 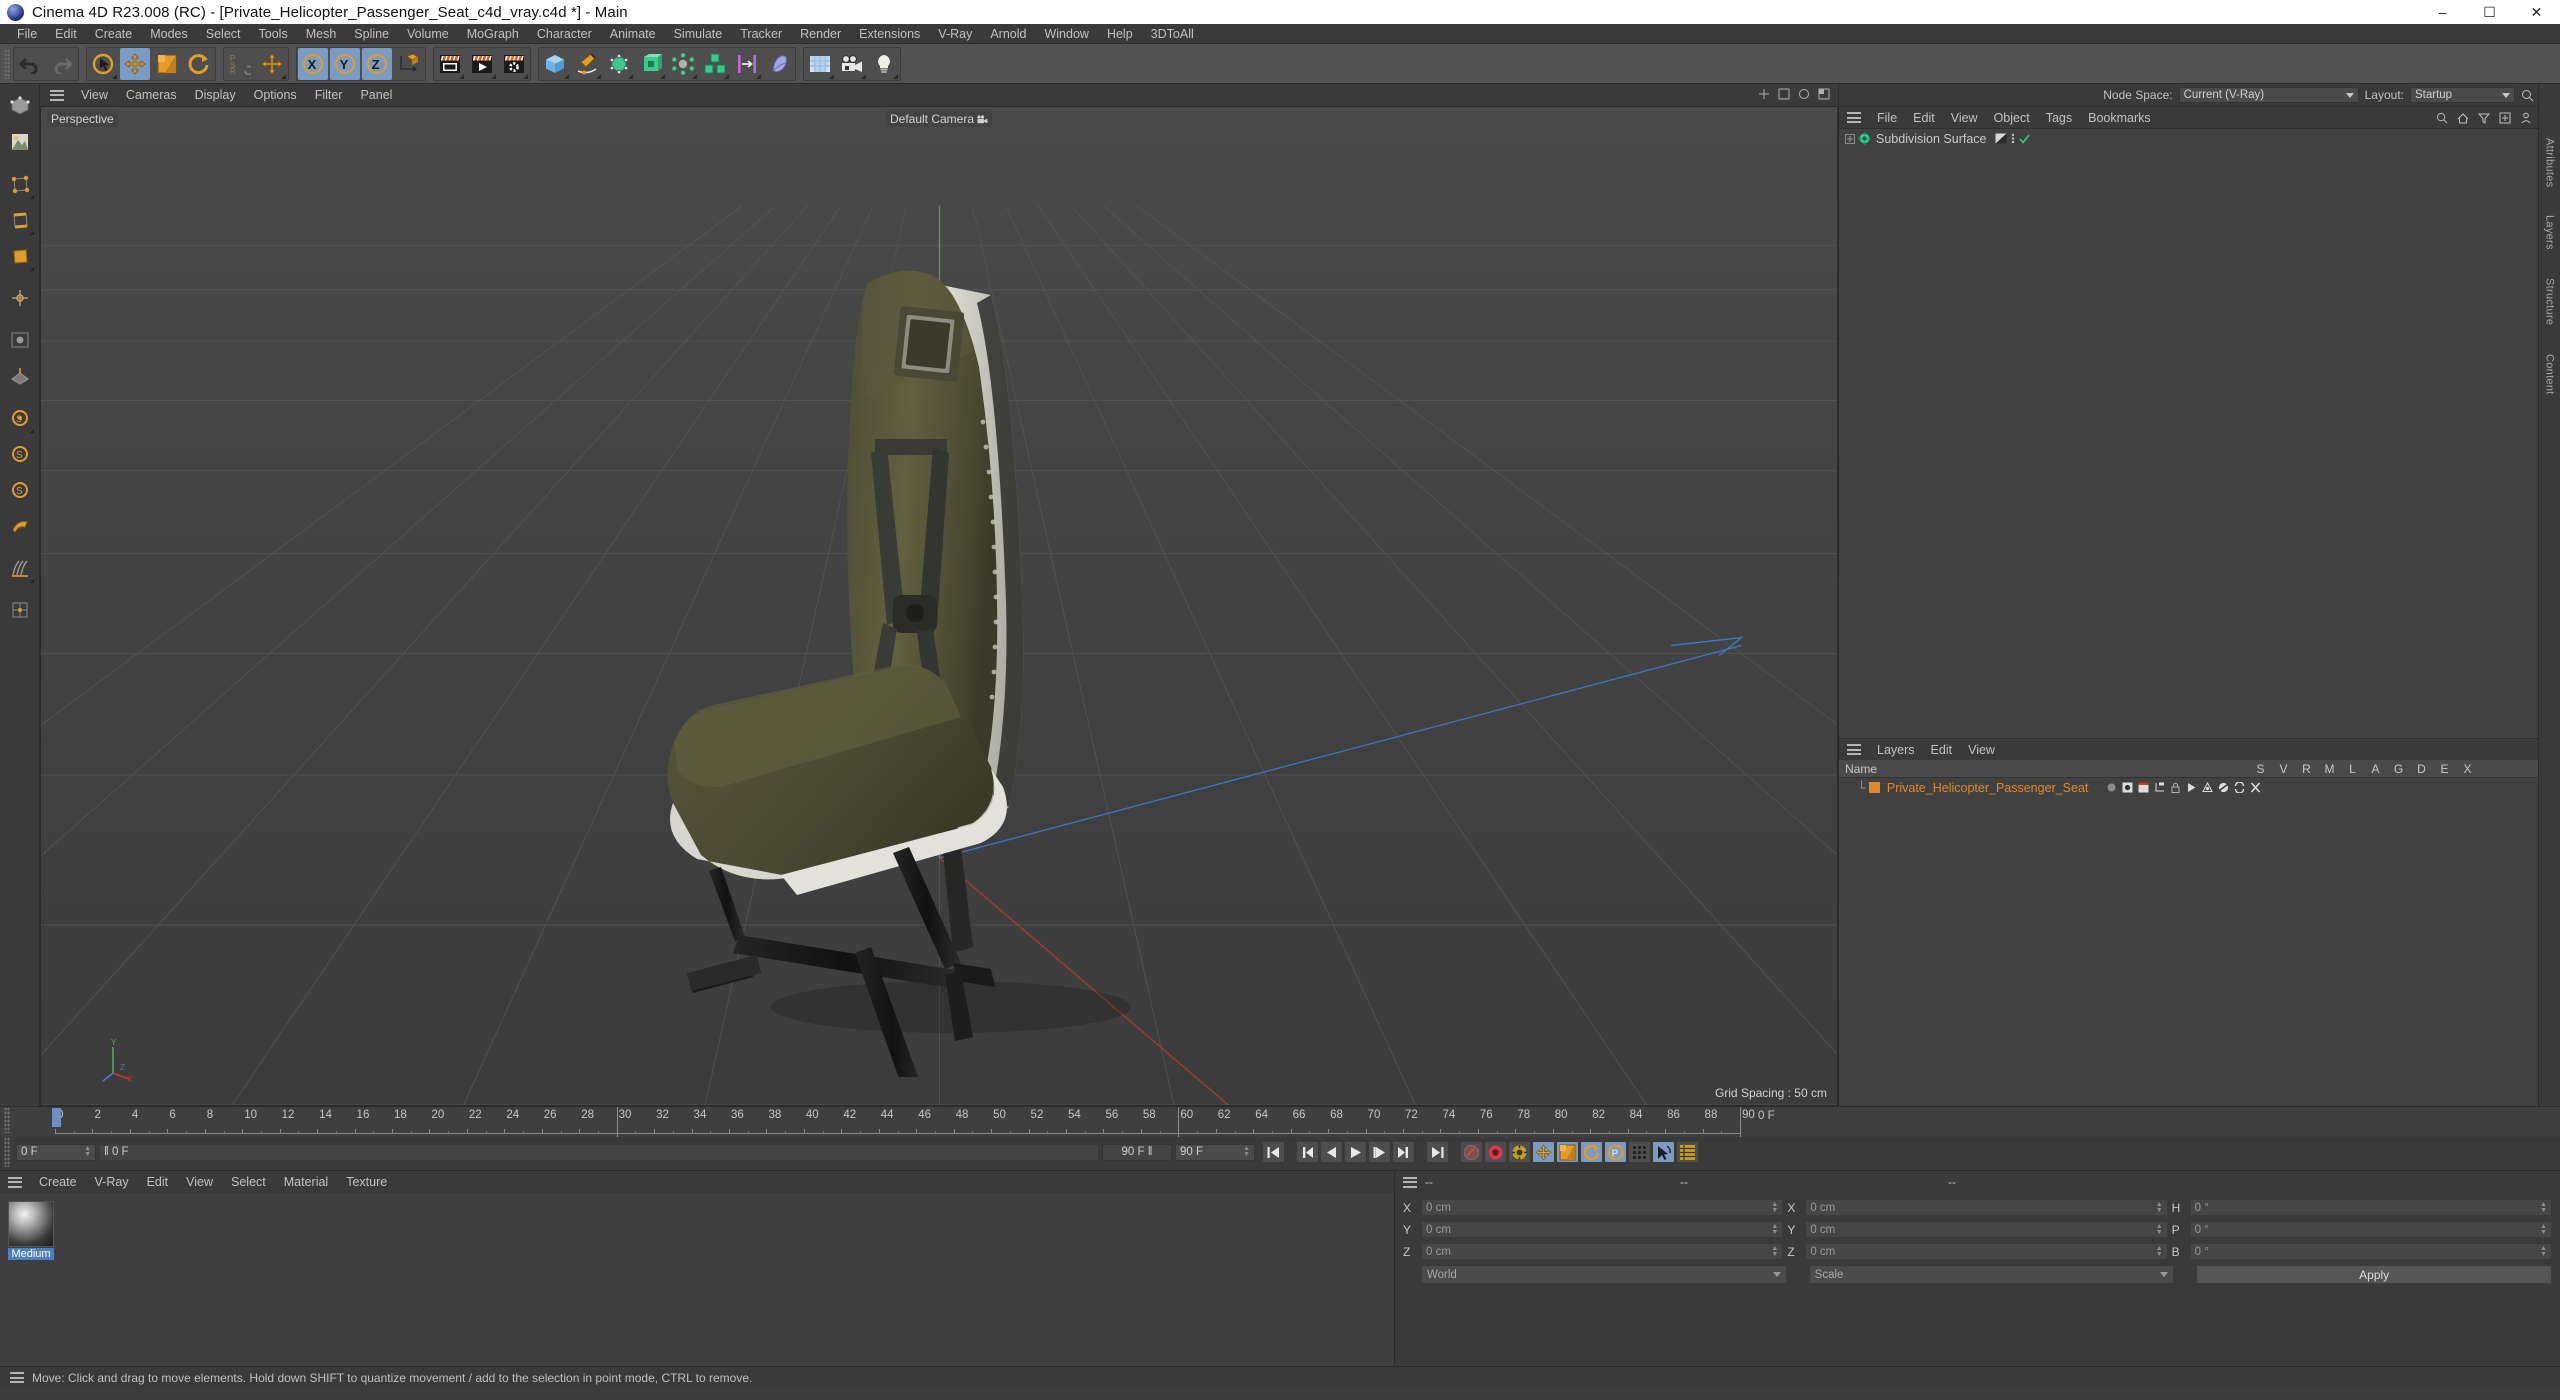 What do you see at coordinates (56, 1117) in the screenshot?
I see `timeline-playhead` at bounding box center [56, 1117].